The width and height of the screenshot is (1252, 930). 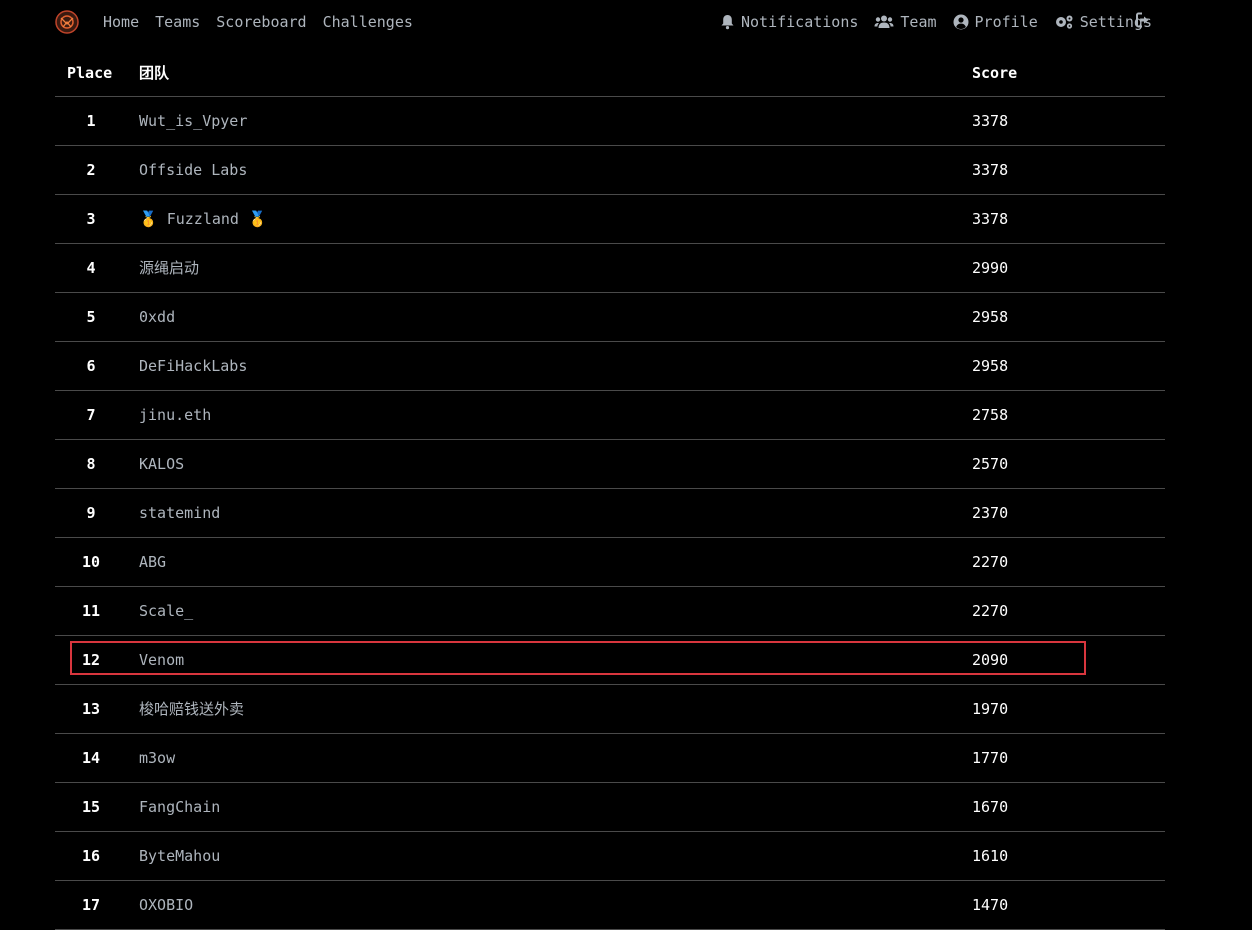 What do you see at coordinates (990, 807) in the screenshot?
I see `score-cell: 1670` at bounding box center [990, 807].